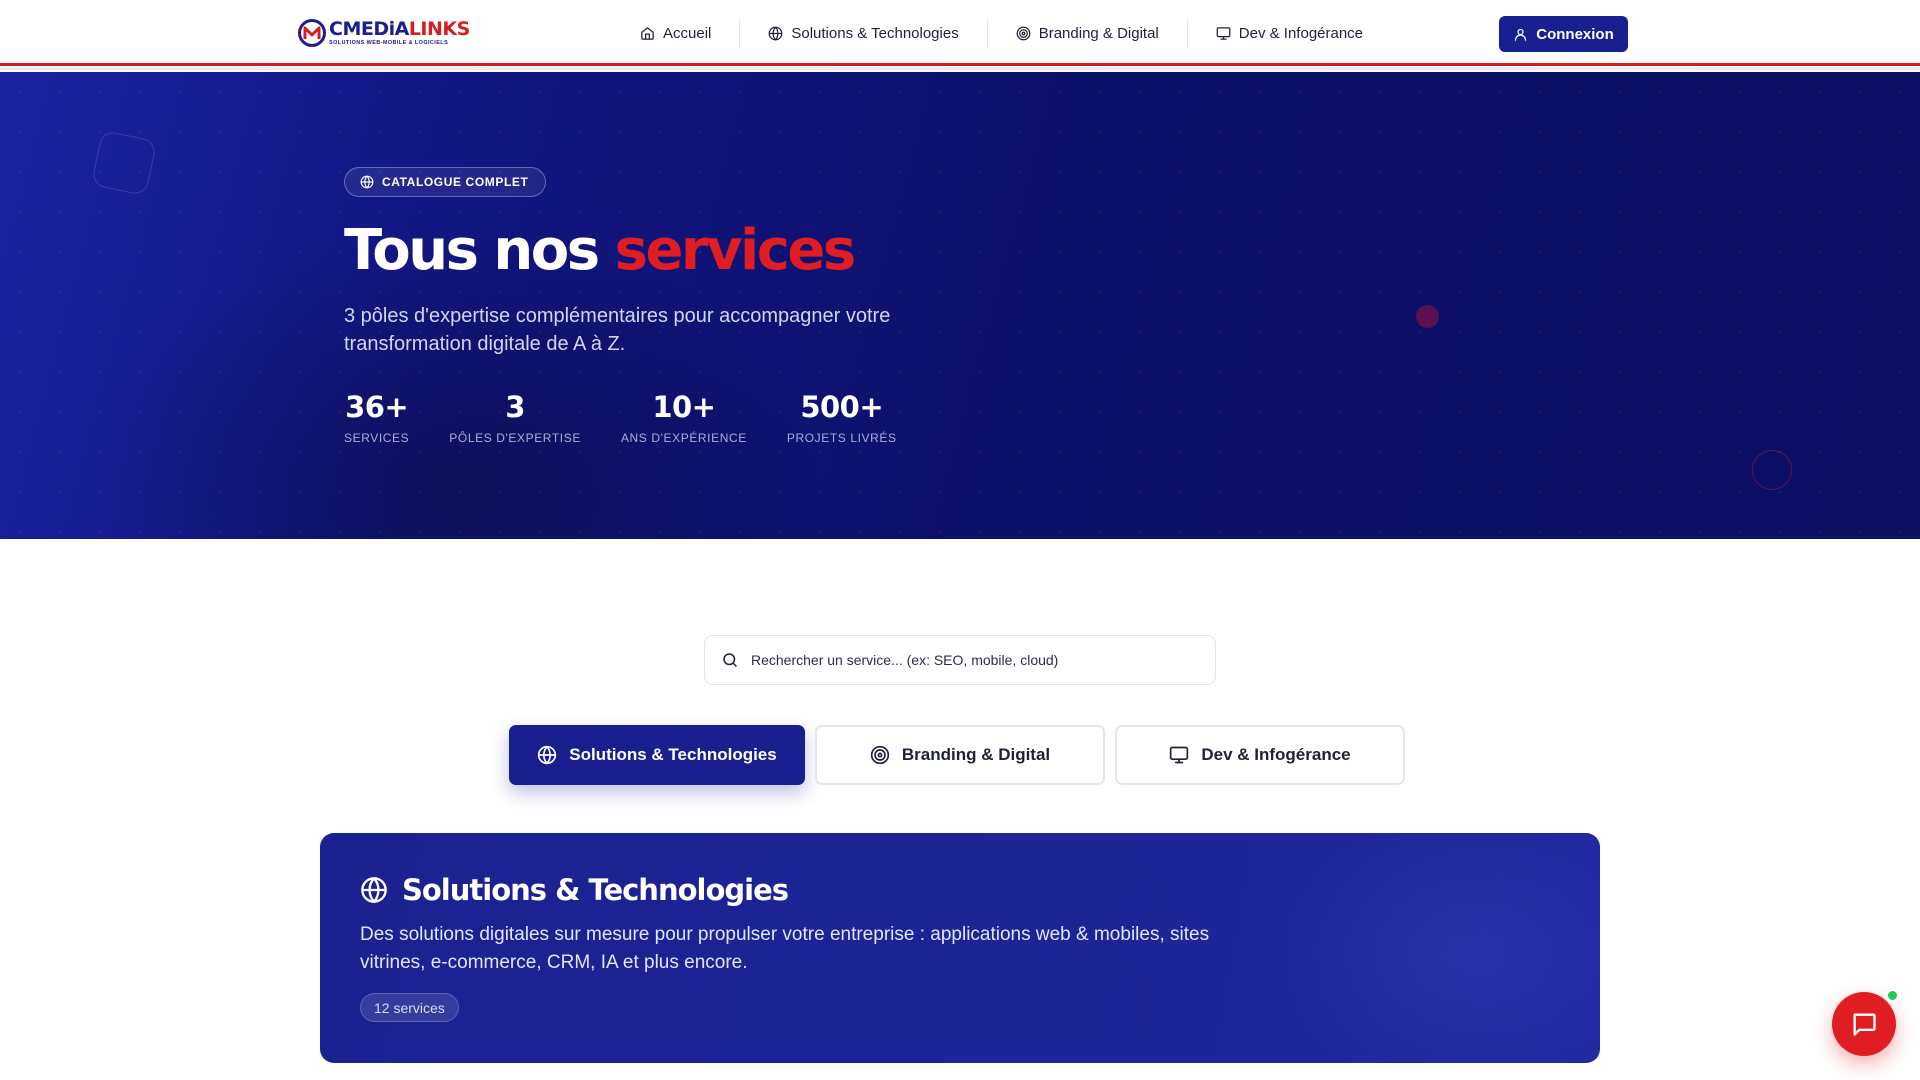  I want to click on login-button: Connexion, so click(1563, 34).